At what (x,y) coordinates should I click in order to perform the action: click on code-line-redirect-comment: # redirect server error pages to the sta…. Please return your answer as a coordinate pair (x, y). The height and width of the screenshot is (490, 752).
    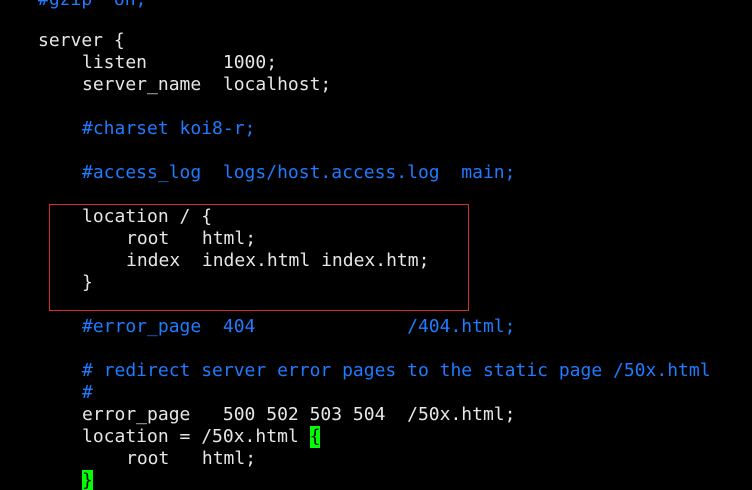
    Looking at the image, I should click on (396, 370).